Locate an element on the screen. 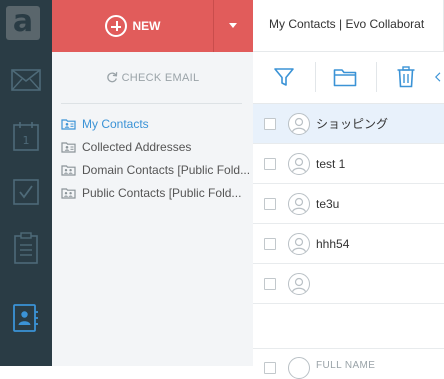 This screenshot has width=444, height=379. caret-down-icon is located at coordinates (233, 25).